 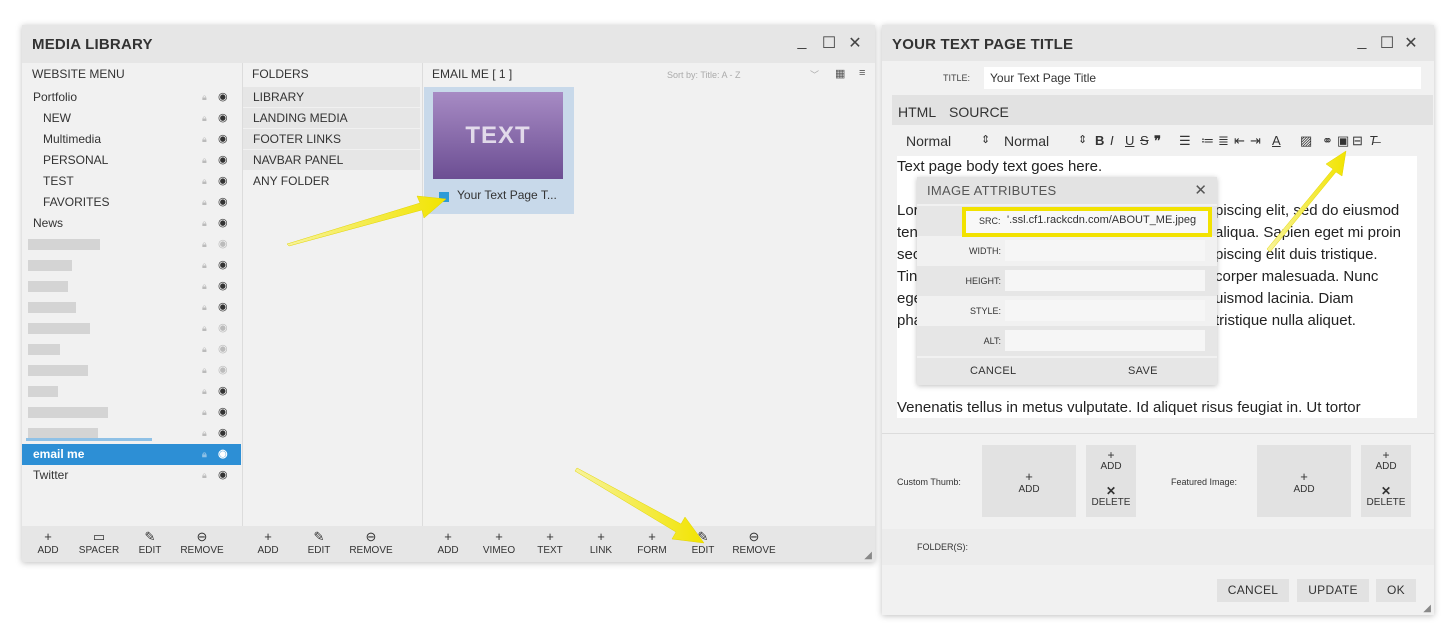 What do you see at coordinates (1144, 140) in the screenshot?
I see `strikethrough-icon: S` at bounding box center [1144, 140].